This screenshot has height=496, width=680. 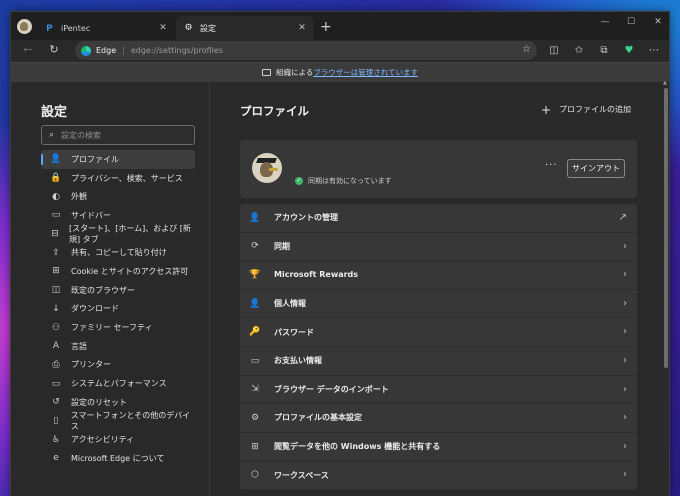 What do you see at coordinates (52, 135) in the screenshot?
I see `search-icon: ⌕` at bounding box center [52, 135].